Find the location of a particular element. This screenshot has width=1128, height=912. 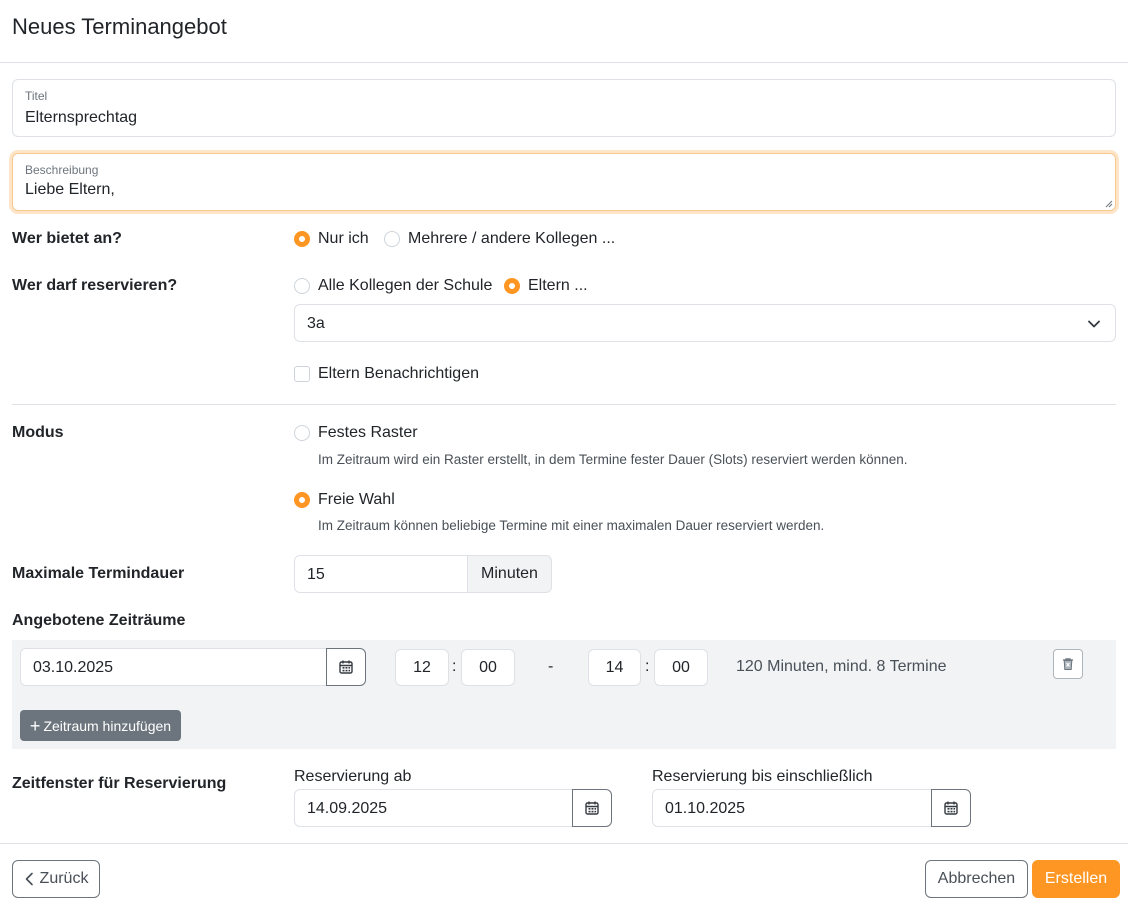

reservers-option-colleagues: Alle Kollegen der Schule is located at coordinates (393, 286).